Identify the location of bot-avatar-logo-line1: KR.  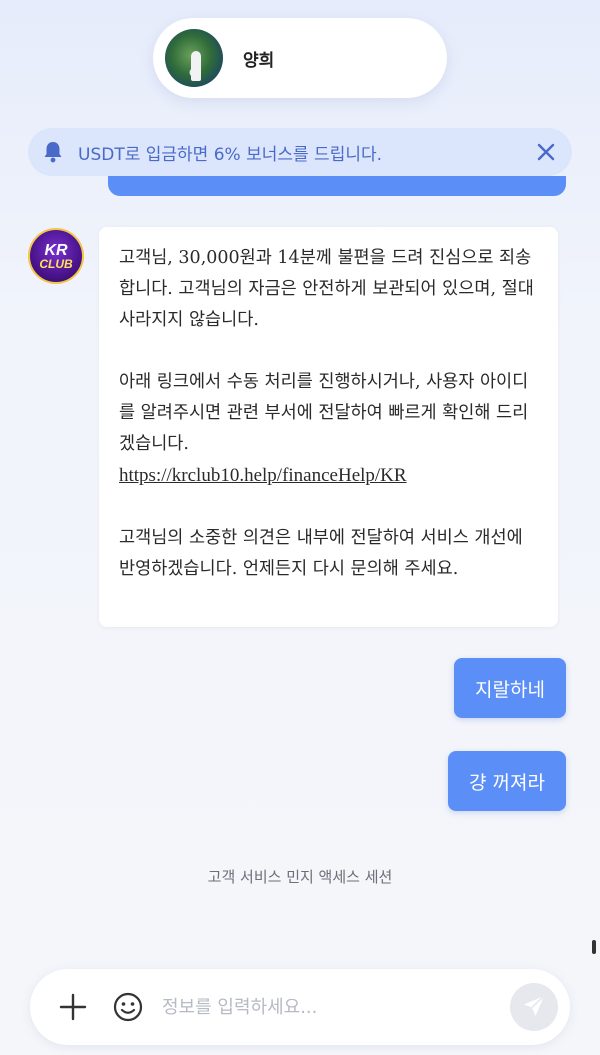
(56, 250).